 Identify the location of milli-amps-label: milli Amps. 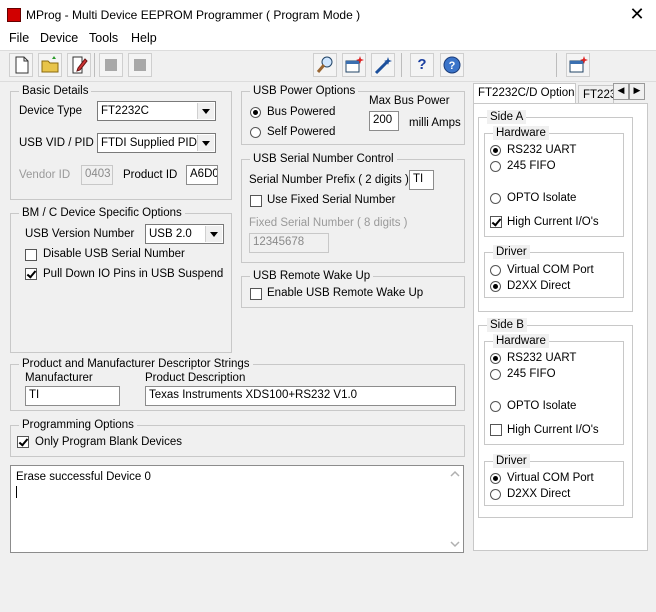
(435, 123).